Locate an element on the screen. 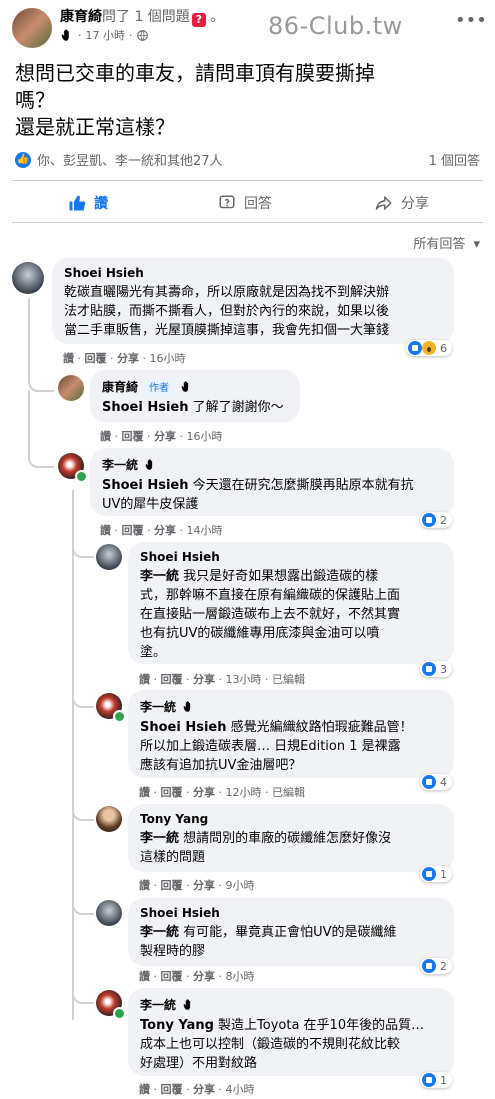 This screenshot has height=1099, width=495. reaction-count: 6 is located at coordinates (429, 348).